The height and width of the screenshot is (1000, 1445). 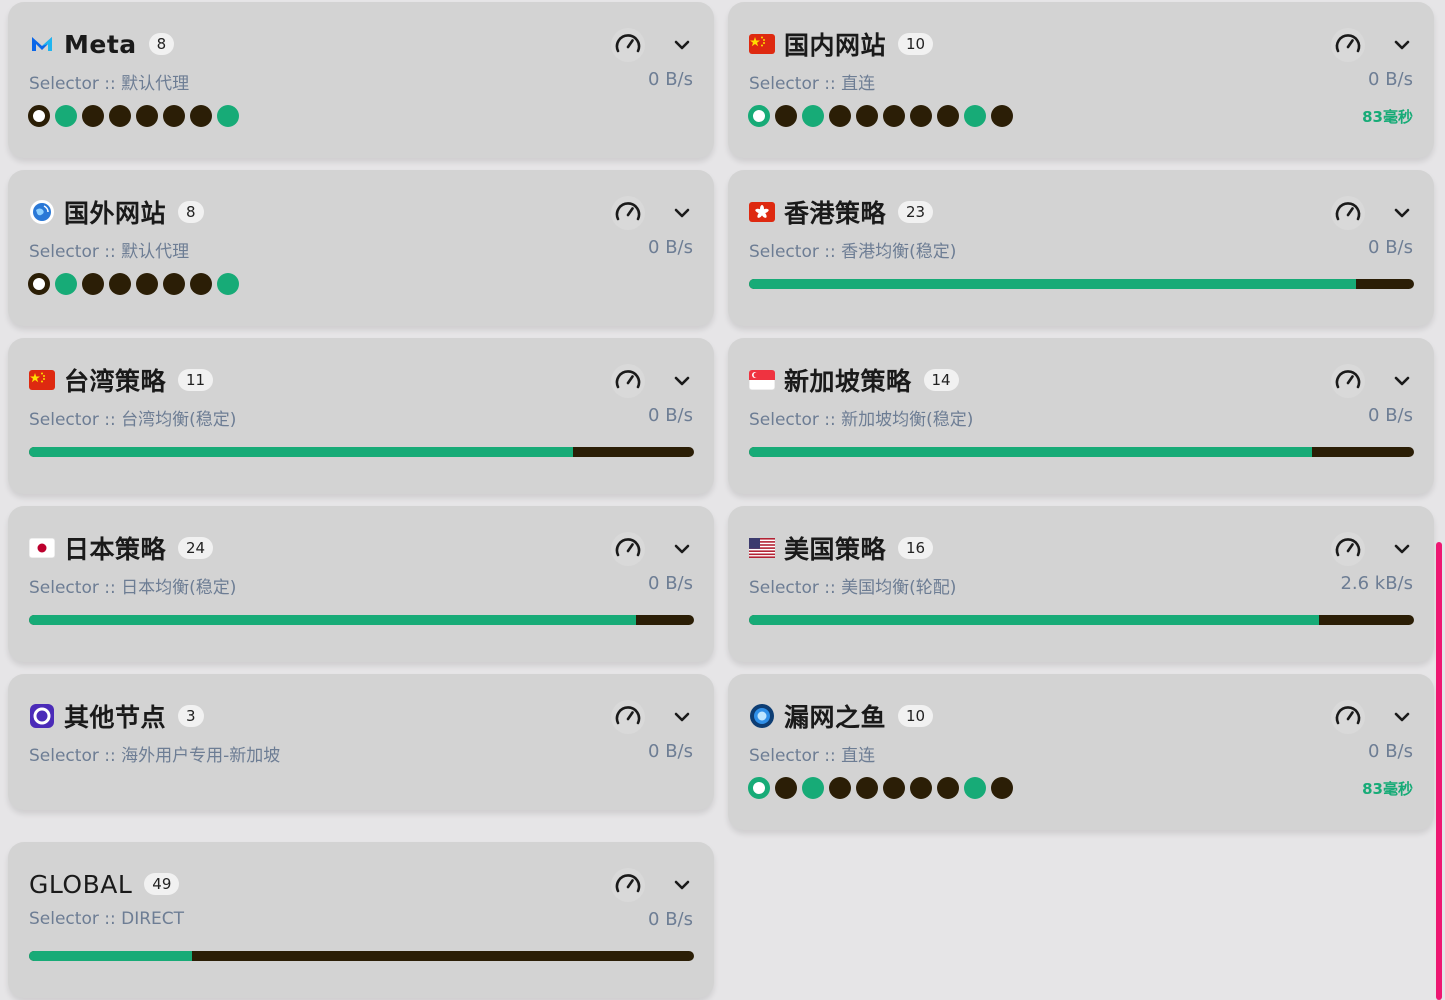 I want to click on latency-value: 83毫秒, so click(x=1387, y=117).